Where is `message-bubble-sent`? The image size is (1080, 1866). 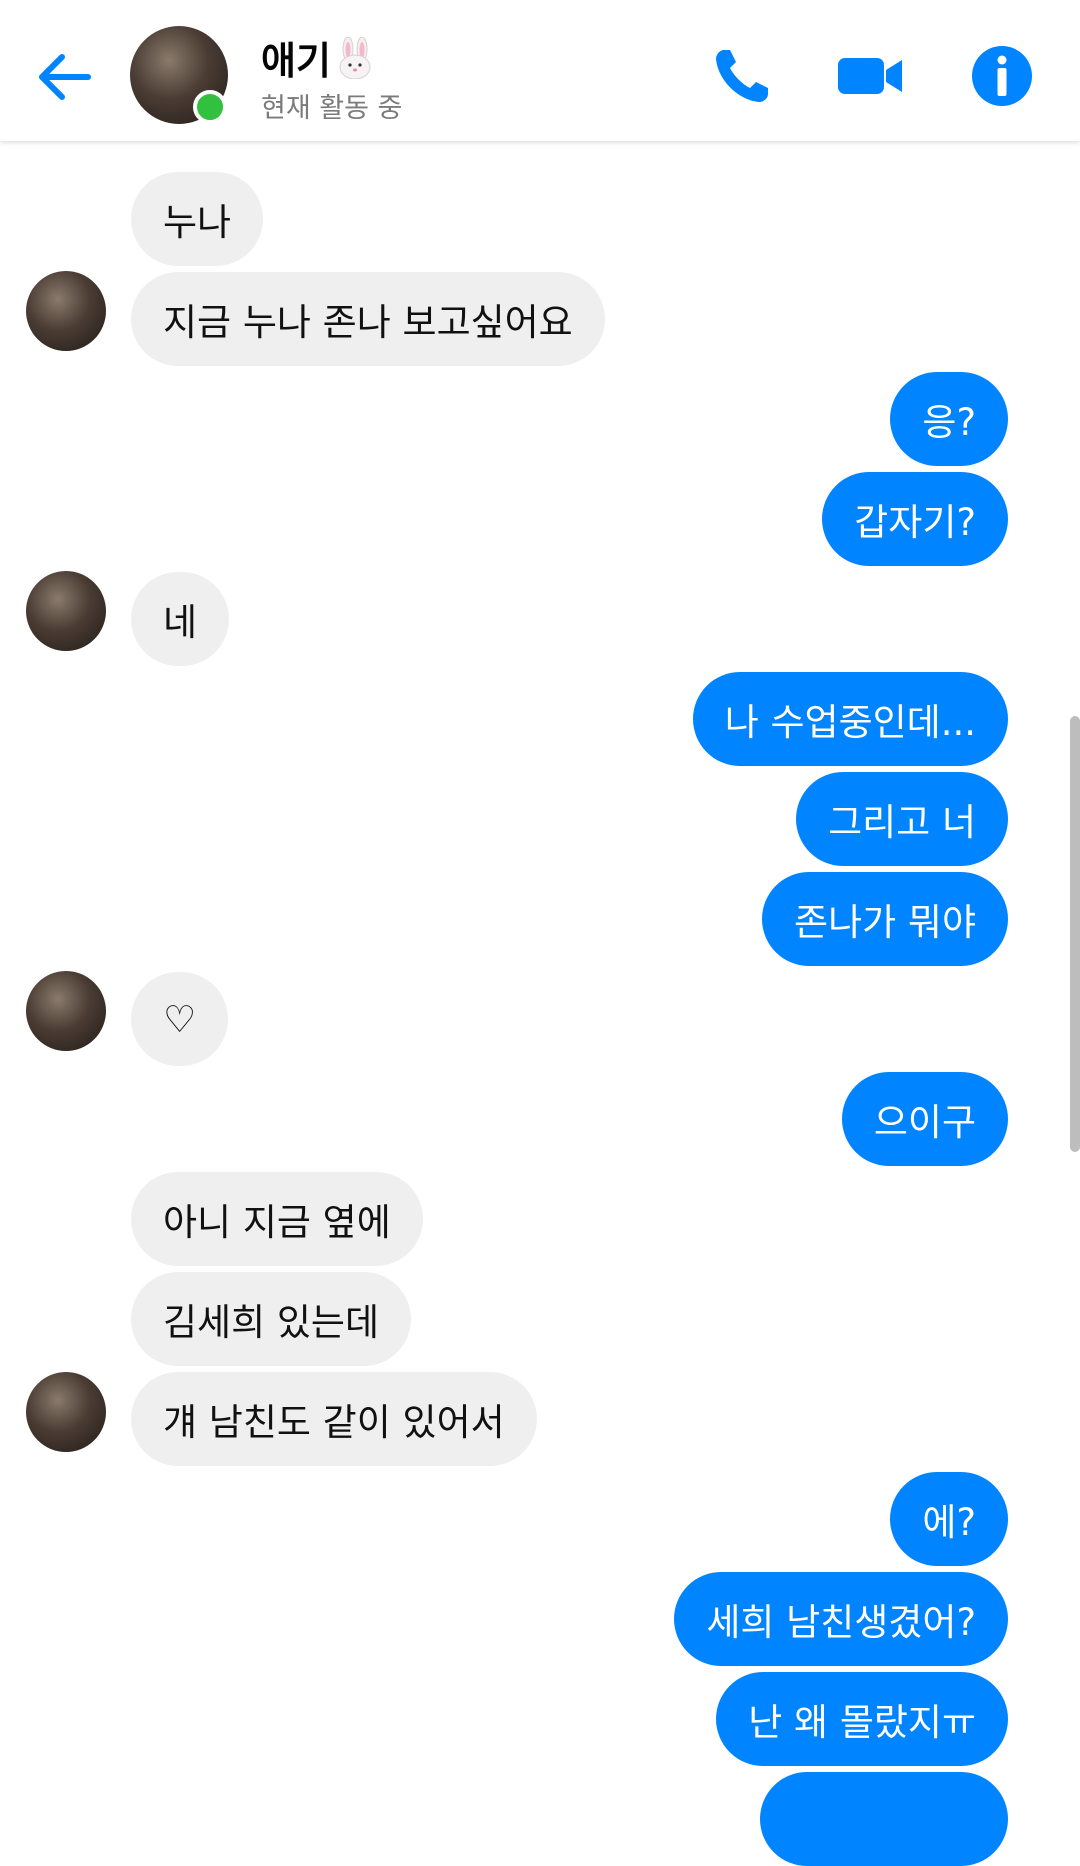 message-bubble-sent is located at coordinates (884, 1819).